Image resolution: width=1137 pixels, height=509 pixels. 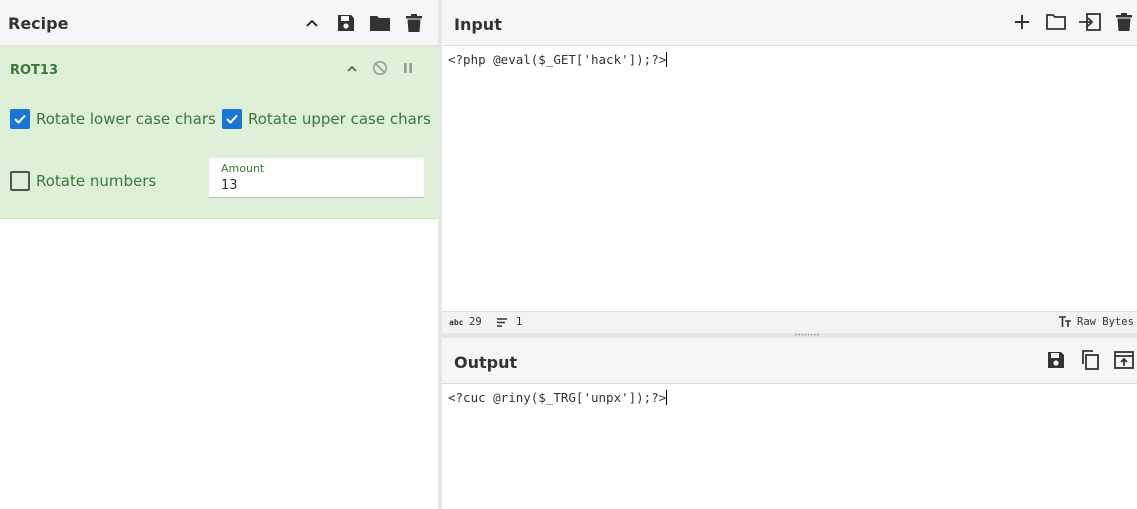 I want to click on amount-field: Amount, so click(x=316, y=178).